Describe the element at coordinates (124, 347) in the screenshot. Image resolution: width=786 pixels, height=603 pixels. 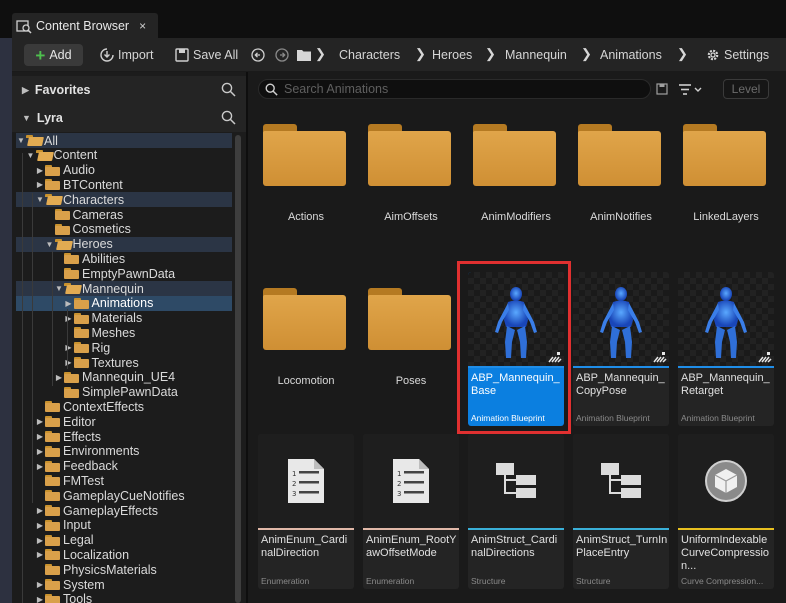
I see `tree-item-rig: ▶ Rig` at that location.